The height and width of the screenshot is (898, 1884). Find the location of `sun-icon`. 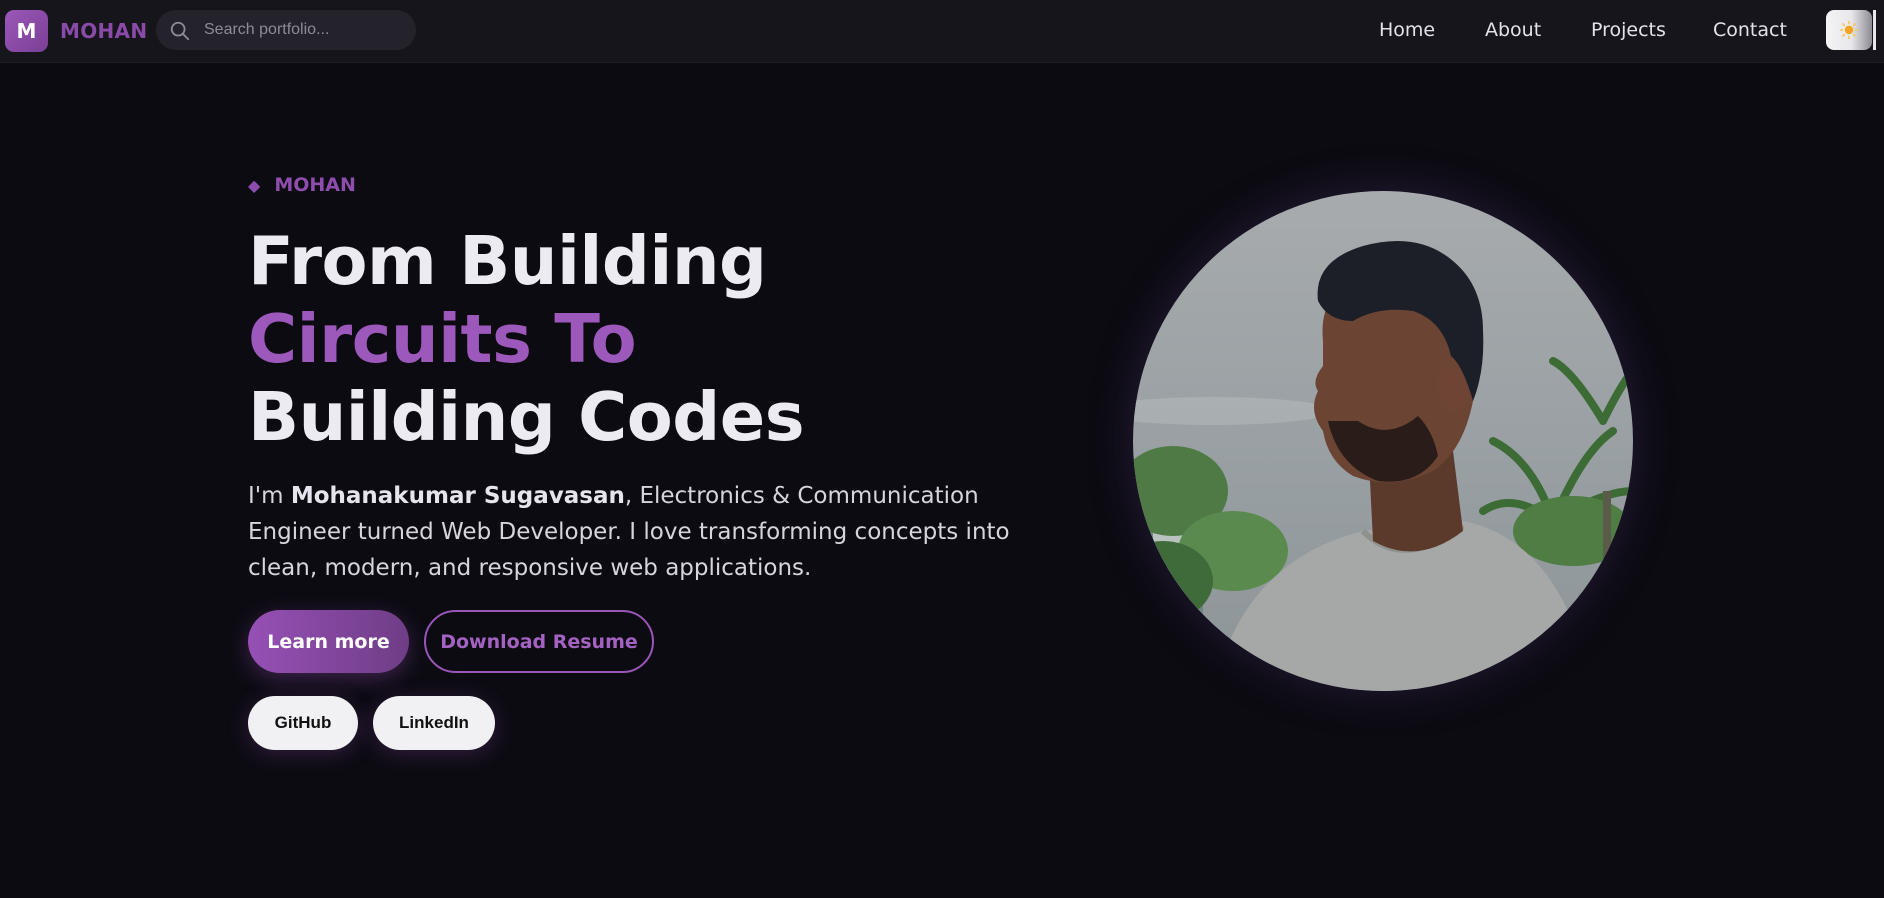

sun-icon is located at coordinates (1849, 30).